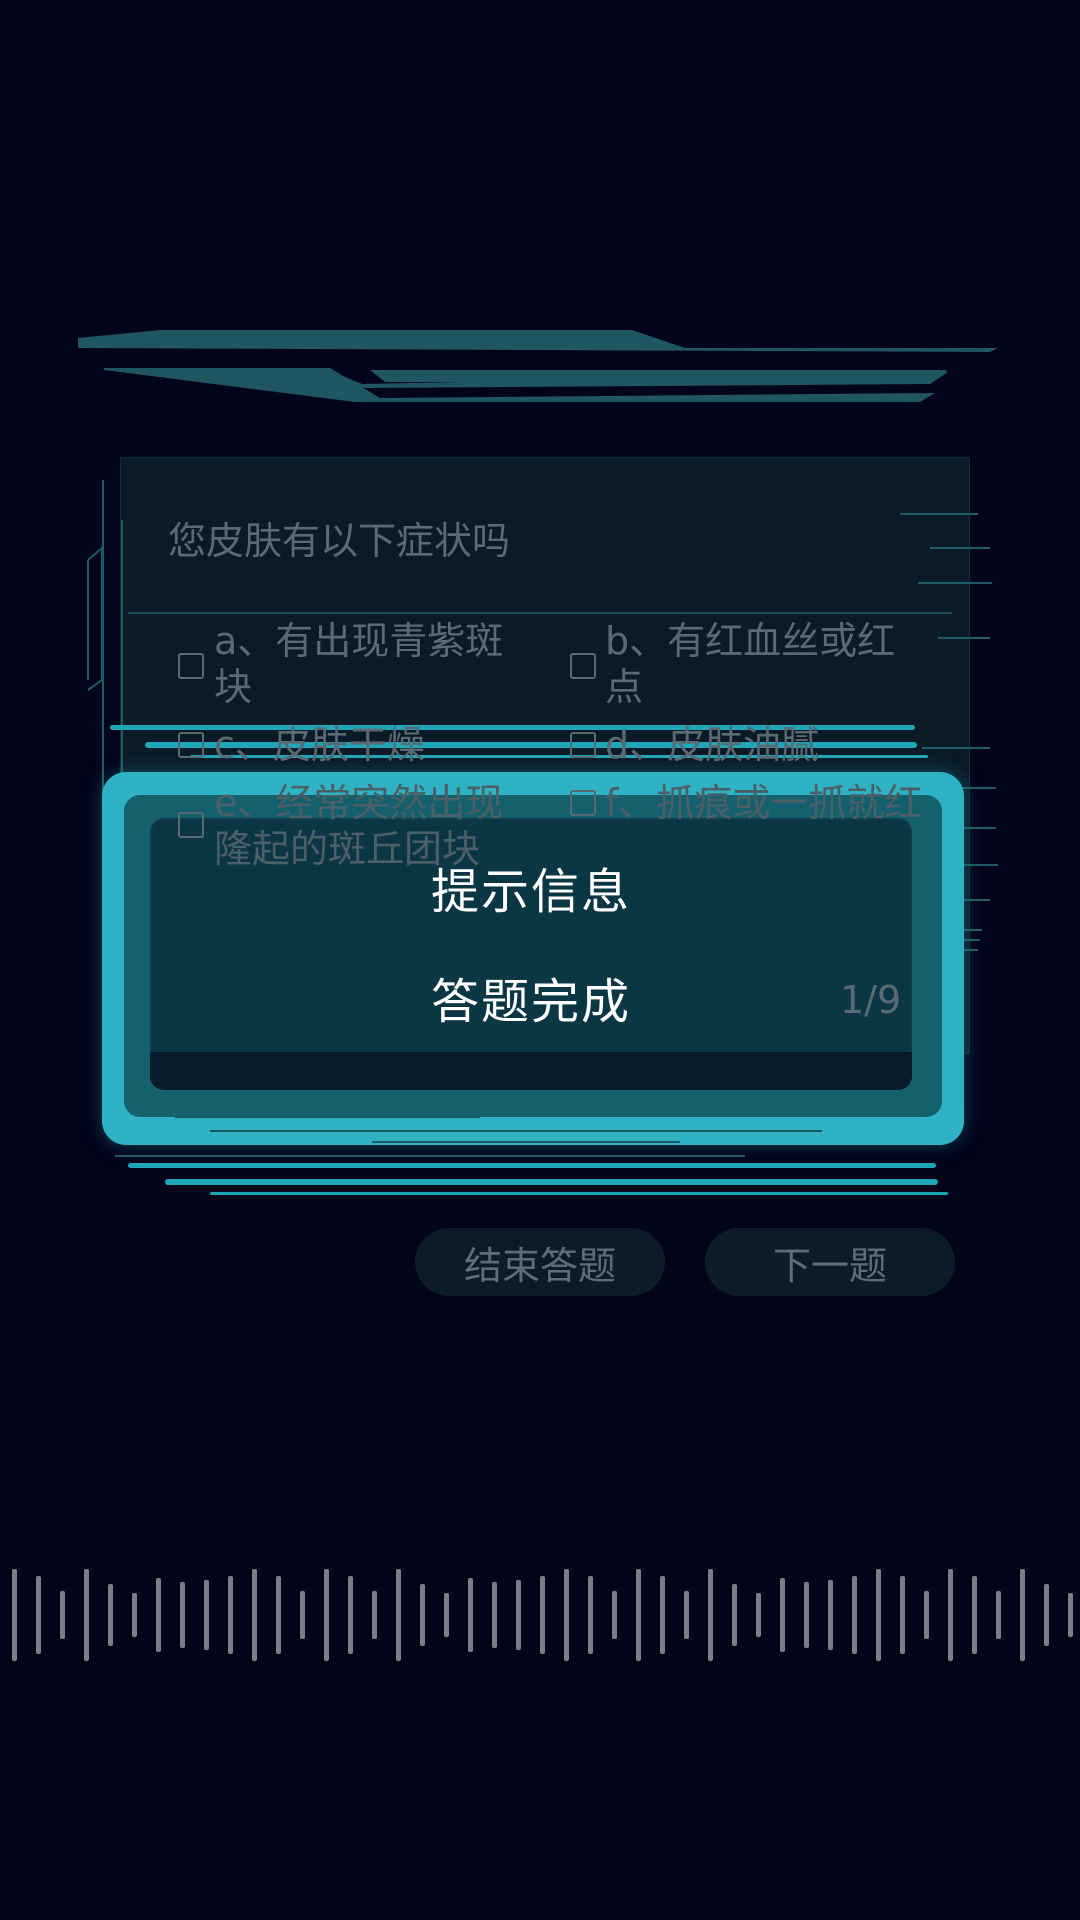  What do you see at coordinates (583, 803) in the screenshot?
I see `checkbox-f` at bounding box center [583, 803].